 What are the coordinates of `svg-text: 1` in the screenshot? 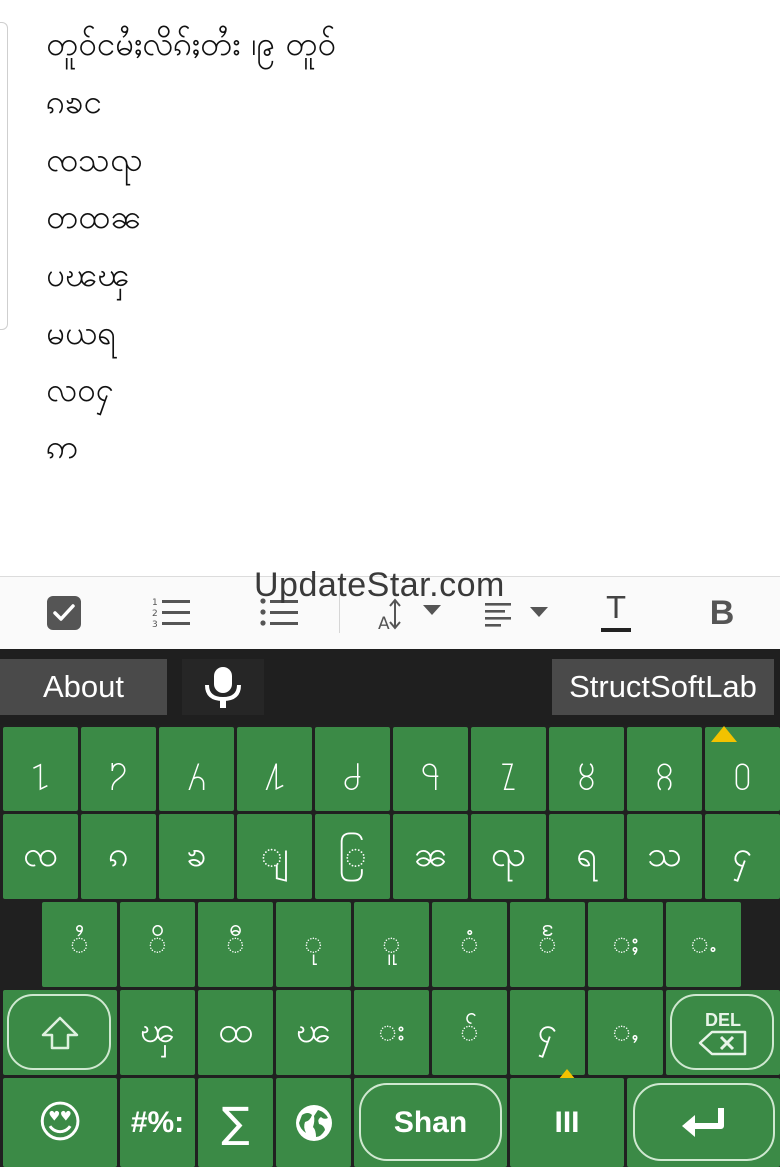 It's located at (155, 603).